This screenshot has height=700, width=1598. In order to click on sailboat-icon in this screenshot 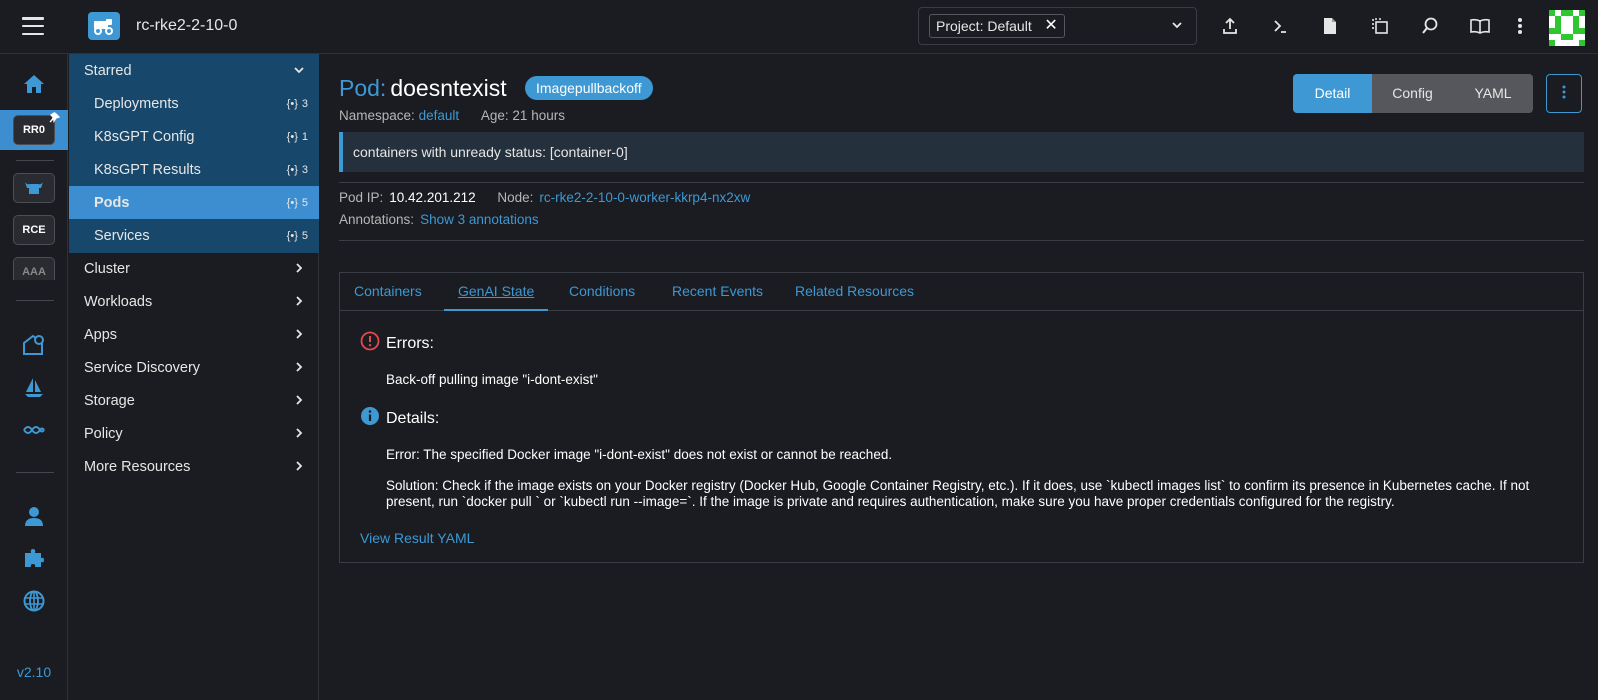, I will do `click(34, 387)`.